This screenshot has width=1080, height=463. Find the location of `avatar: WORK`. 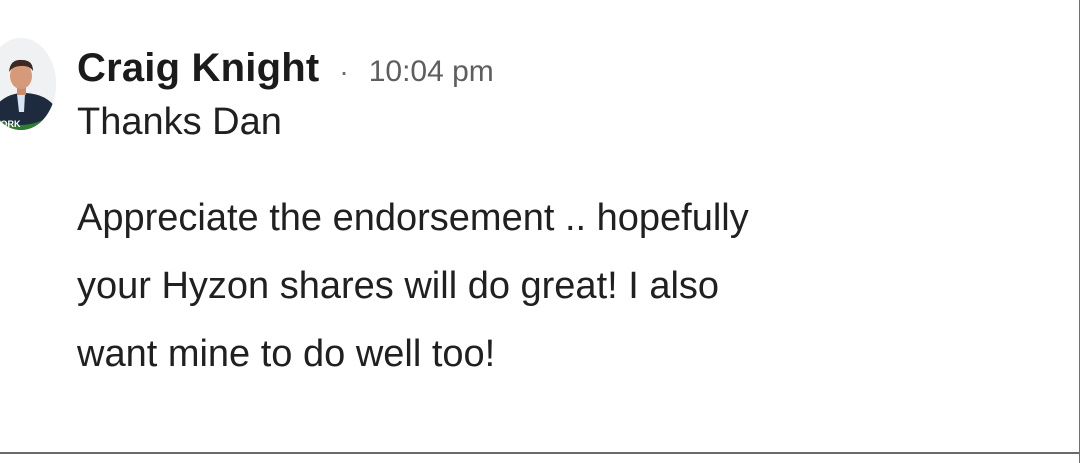

avatar: WORK is located at coordinates (28, 84).